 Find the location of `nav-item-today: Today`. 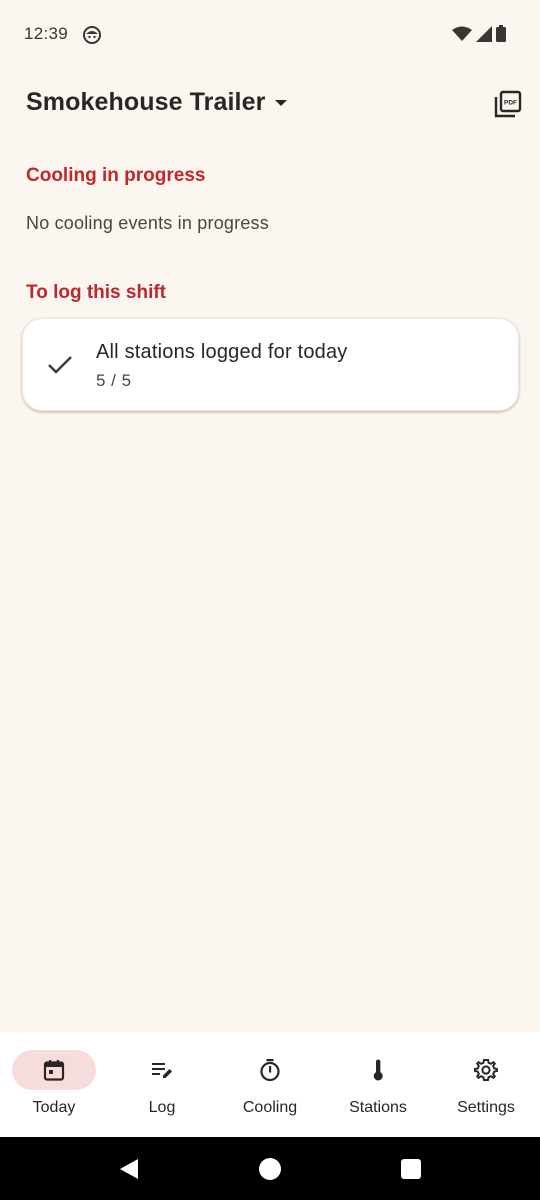

nav-item-today: Today is located at coordinates (54, 1084).